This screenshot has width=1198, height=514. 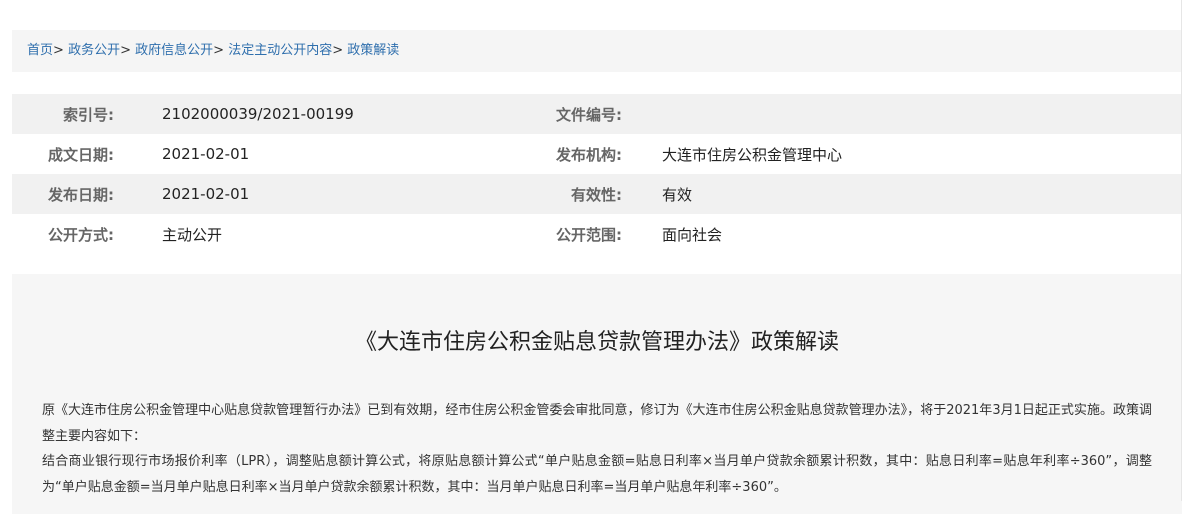 What do you see at coordinates (280, 50) in the screenshot?
I see `breadcrumb-statutory-content-link: 法定主动公开内容` at bounding box center [280, 50].